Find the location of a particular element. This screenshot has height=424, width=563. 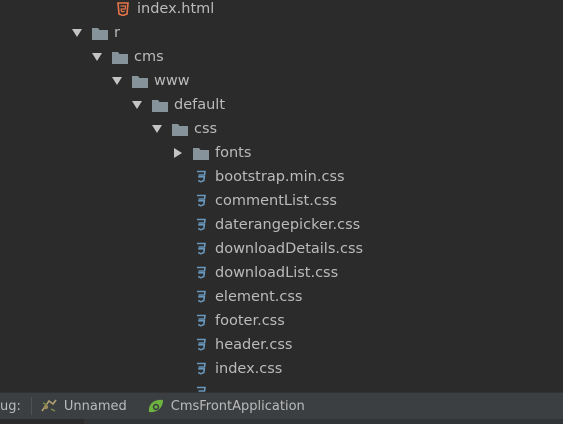

tree-row-label: bootstrap.min.css is located at coordinates (280, 177).